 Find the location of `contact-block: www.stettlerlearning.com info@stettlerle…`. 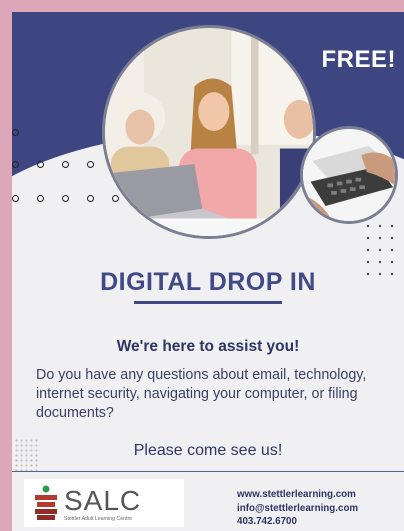

contact-block: www.stettlerlearning.com info@stettlerle… is located at coordinates (297, 508).